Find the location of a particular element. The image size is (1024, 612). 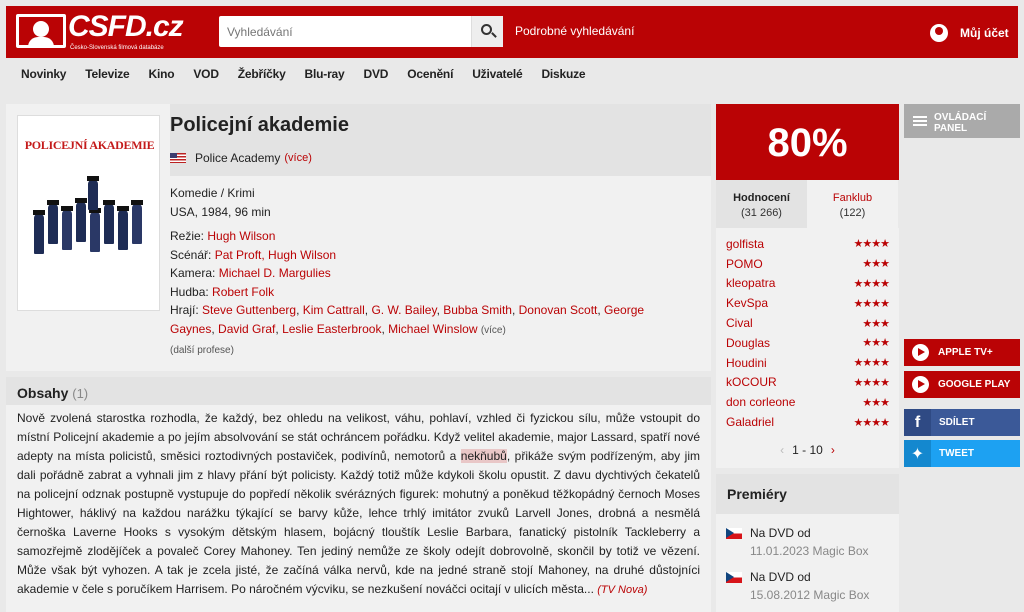

rating-row: POMO ★★★ is located at coordinates (808, 264).